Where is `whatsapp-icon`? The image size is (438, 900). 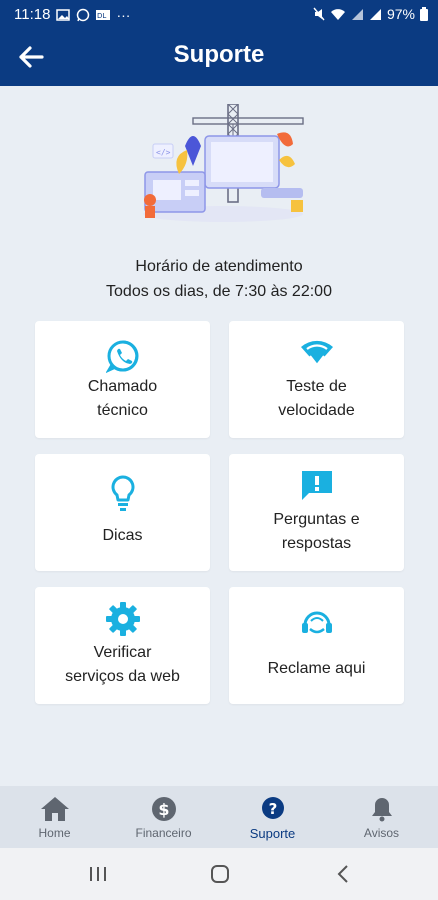 whatsapp-icon is located at coordinates (121, 356).